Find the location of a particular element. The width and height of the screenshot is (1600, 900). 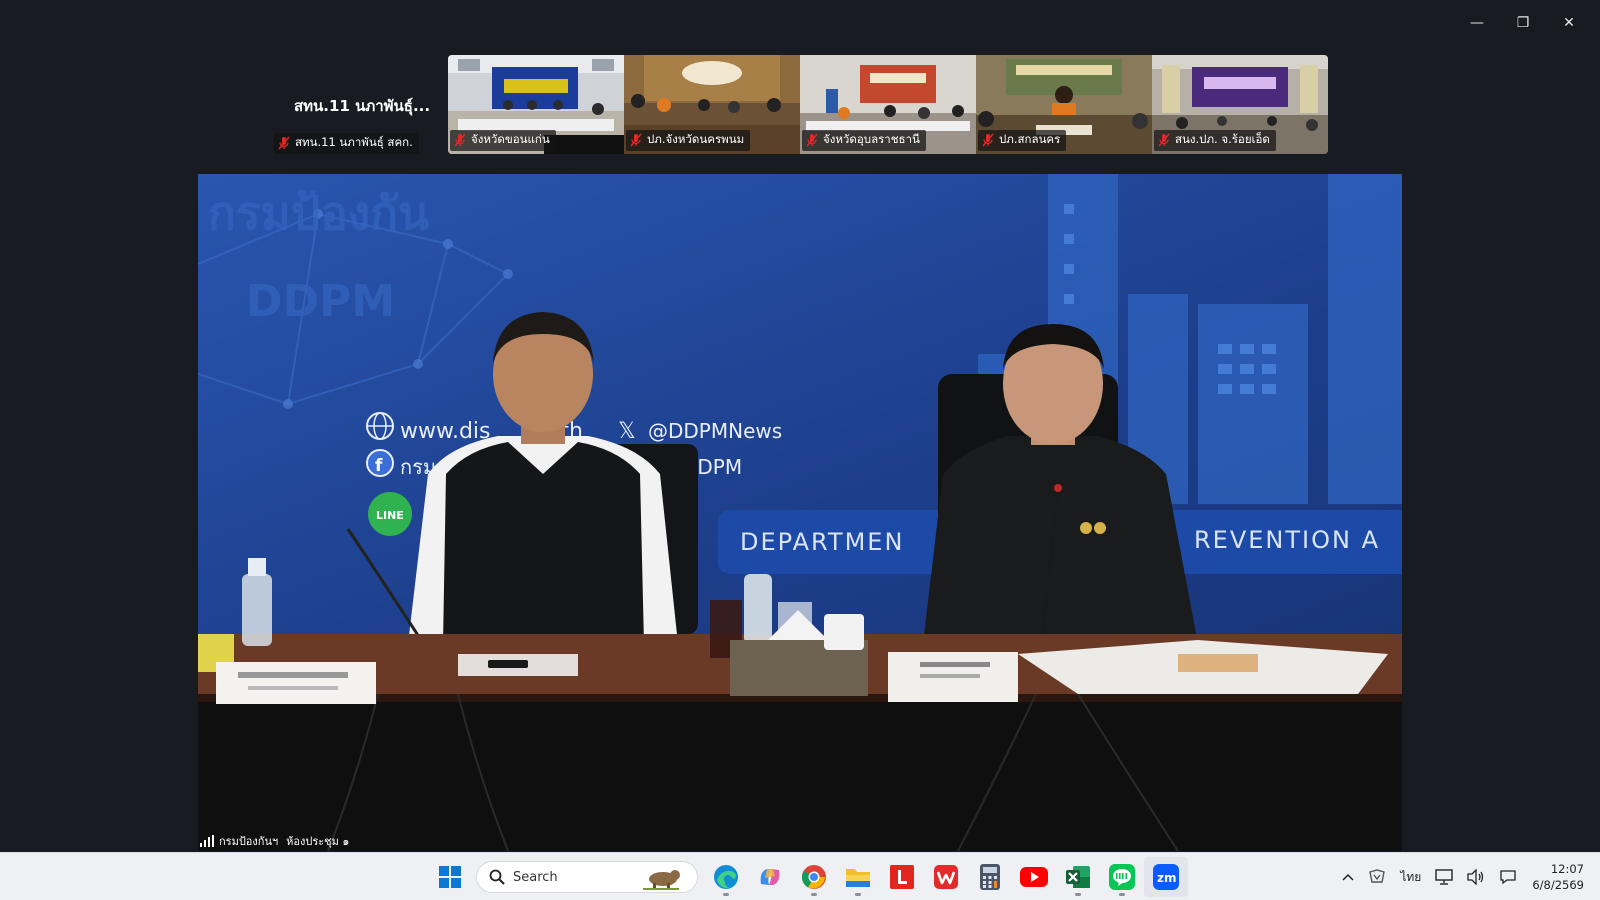

file-explorer-app is located at coordinates (858, 877).